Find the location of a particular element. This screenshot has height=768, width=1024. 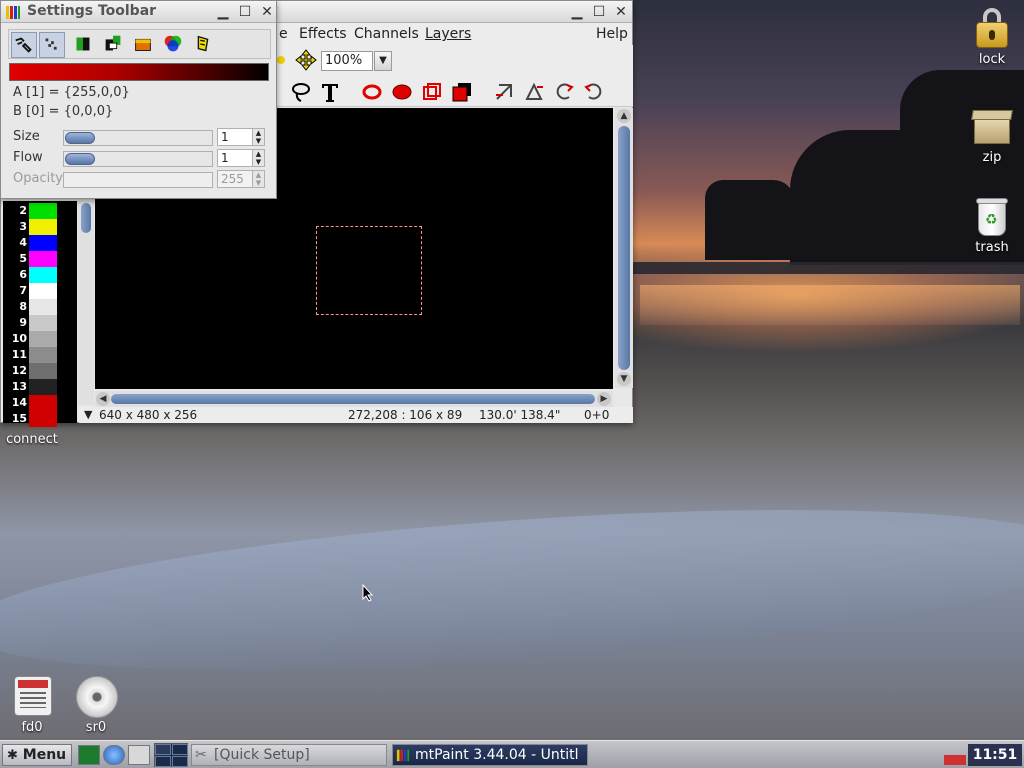

menu-channels: Channels is located at coordinates (386, 34).